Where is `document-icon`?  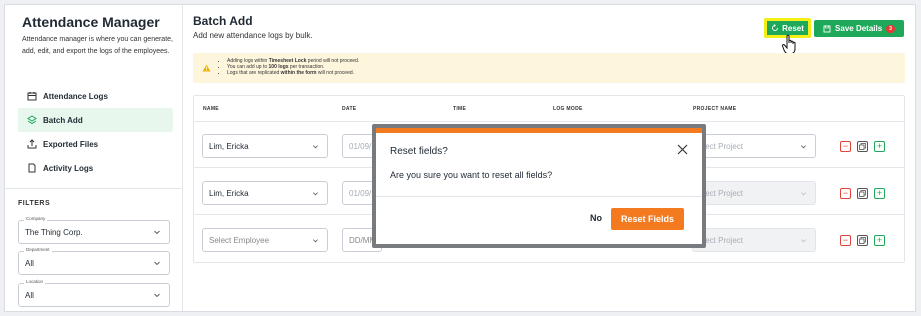
document-icon is located at coordinates (32, 168).